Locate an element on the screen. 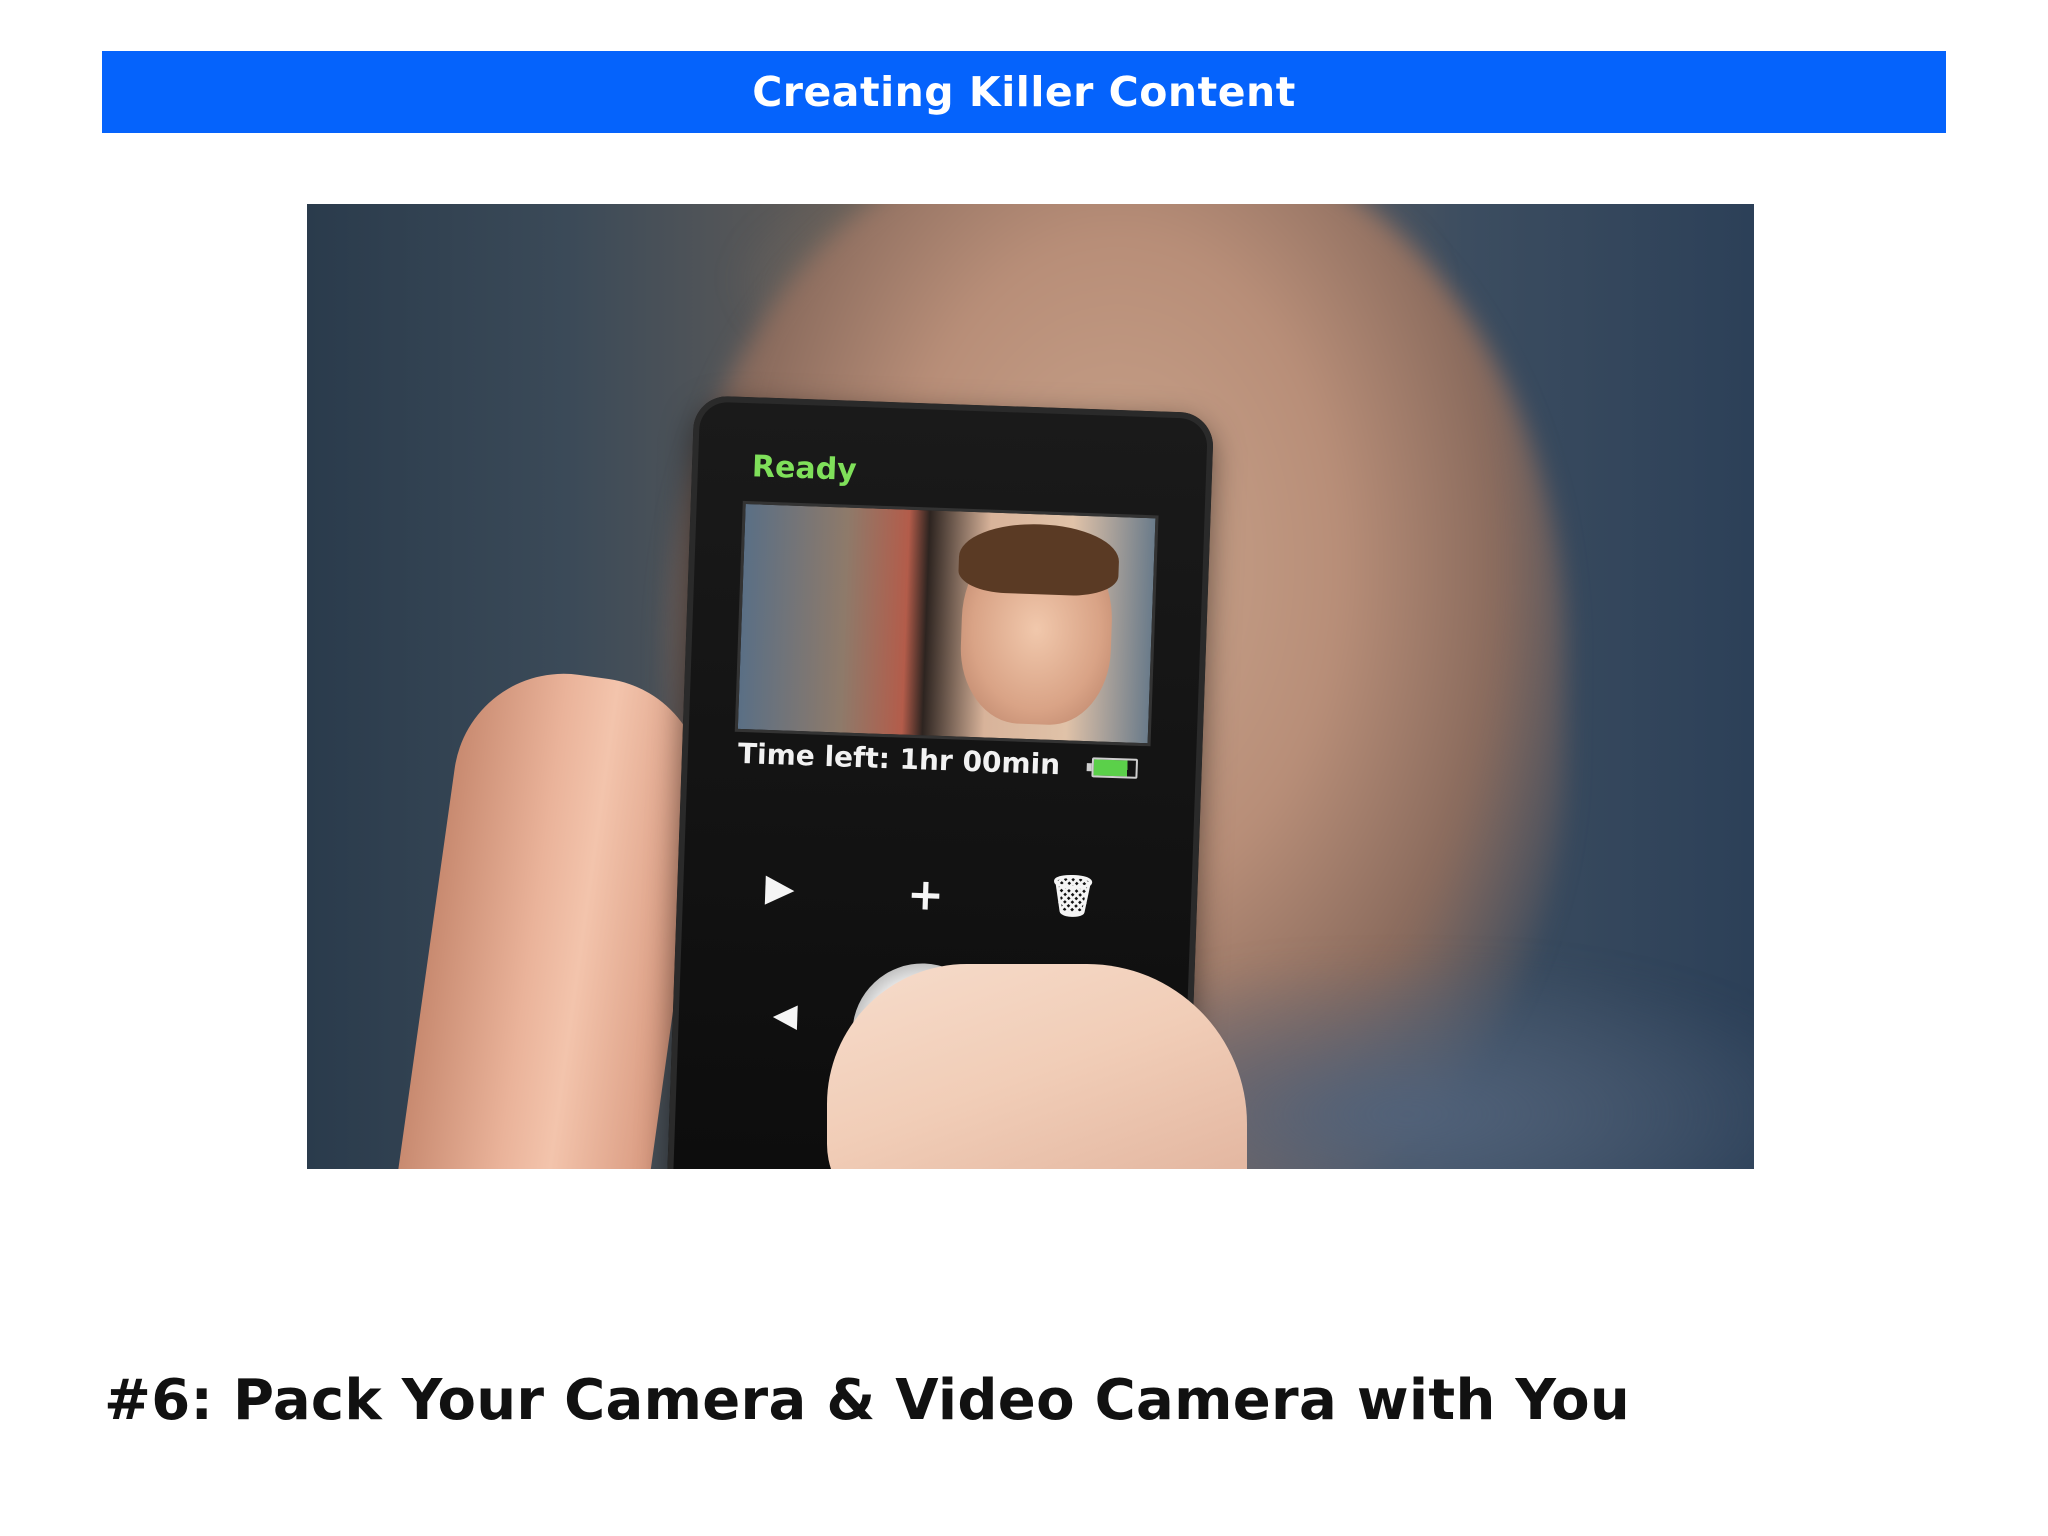 The image size is (2048, 1536). device-time-text: Time left: 1hr 00min is located at coordinates (899, 759).